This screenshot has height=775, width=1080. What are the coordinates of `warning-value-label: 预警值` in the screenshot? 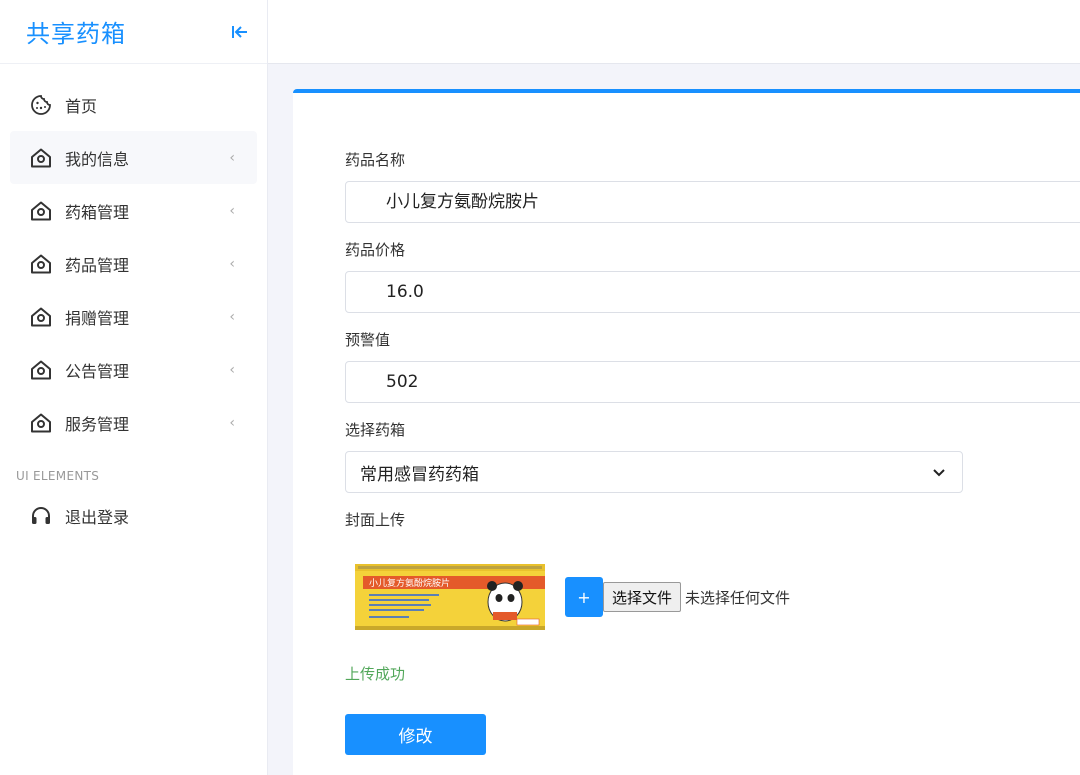 It's located at (368, 340).